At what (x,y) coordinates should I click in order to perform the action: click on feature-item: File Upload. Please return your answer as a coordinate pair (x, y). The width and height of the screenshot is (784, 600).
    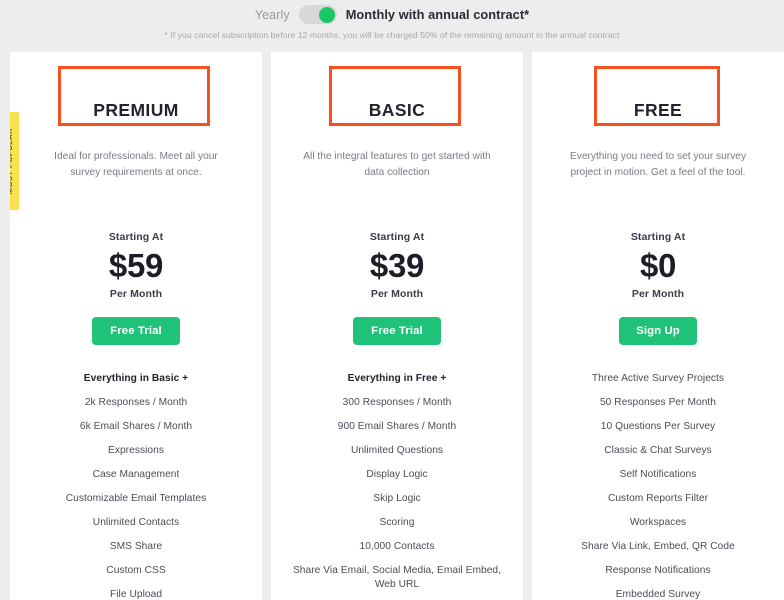
    Looking at the image, I should click on (136, 594).